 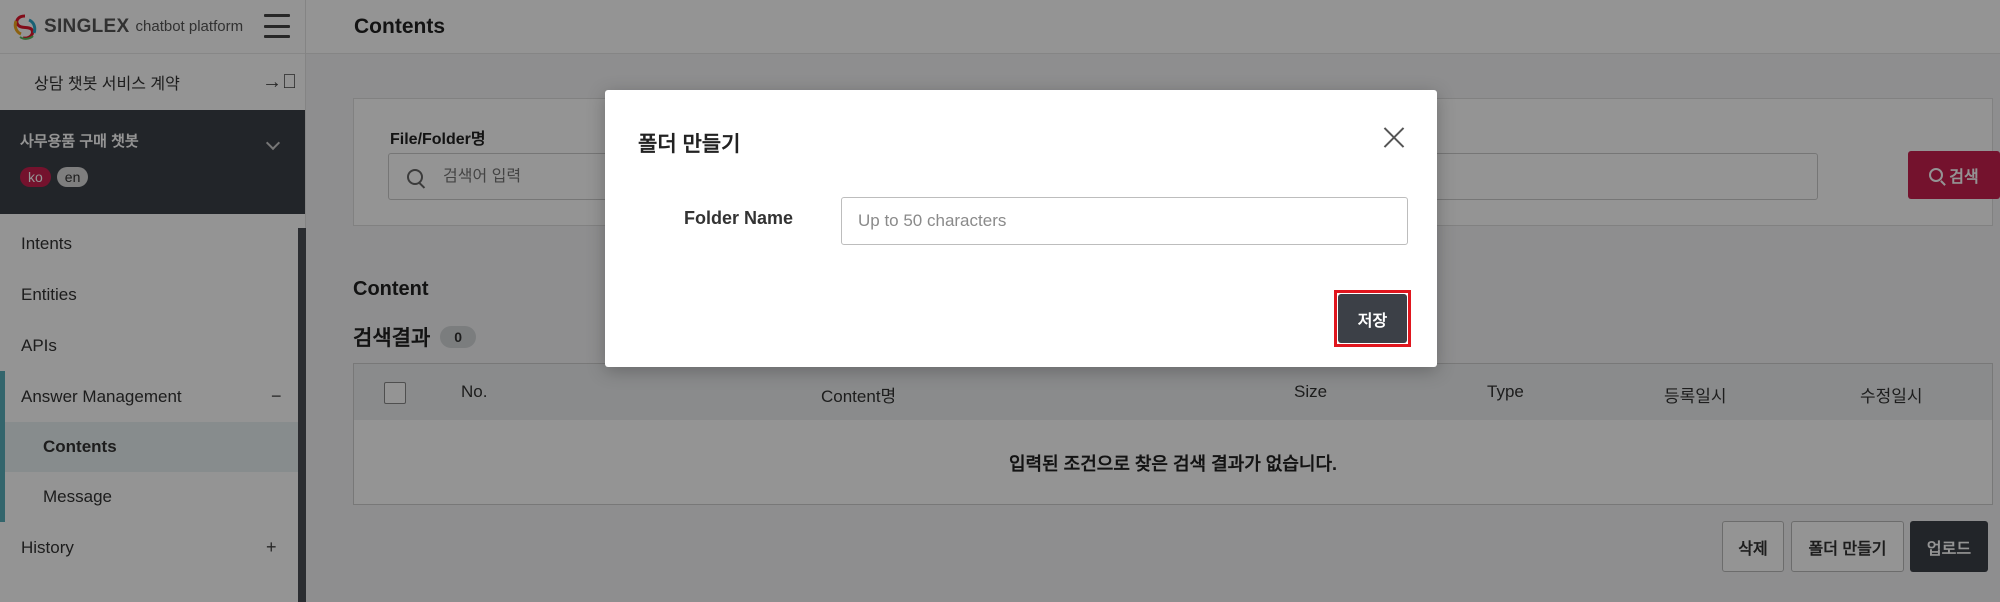 I want to click on folder-name-input, so click(x=1124, y=221).